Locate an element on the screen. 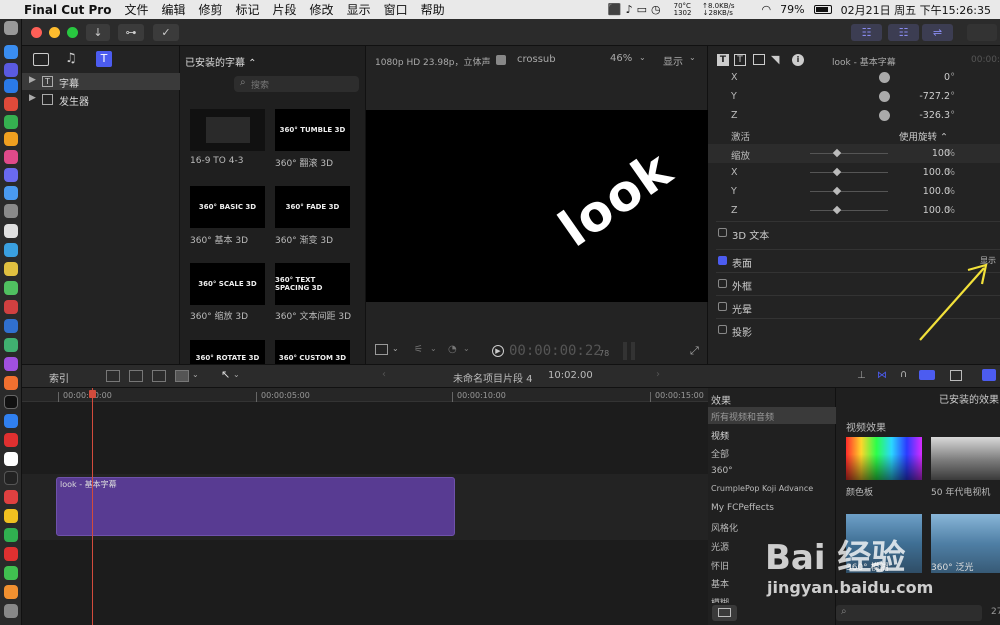 Image resolution: width=1000 pixels, height=625 pixels. overwrite-clip-icon is located at coordinates (182, 376).